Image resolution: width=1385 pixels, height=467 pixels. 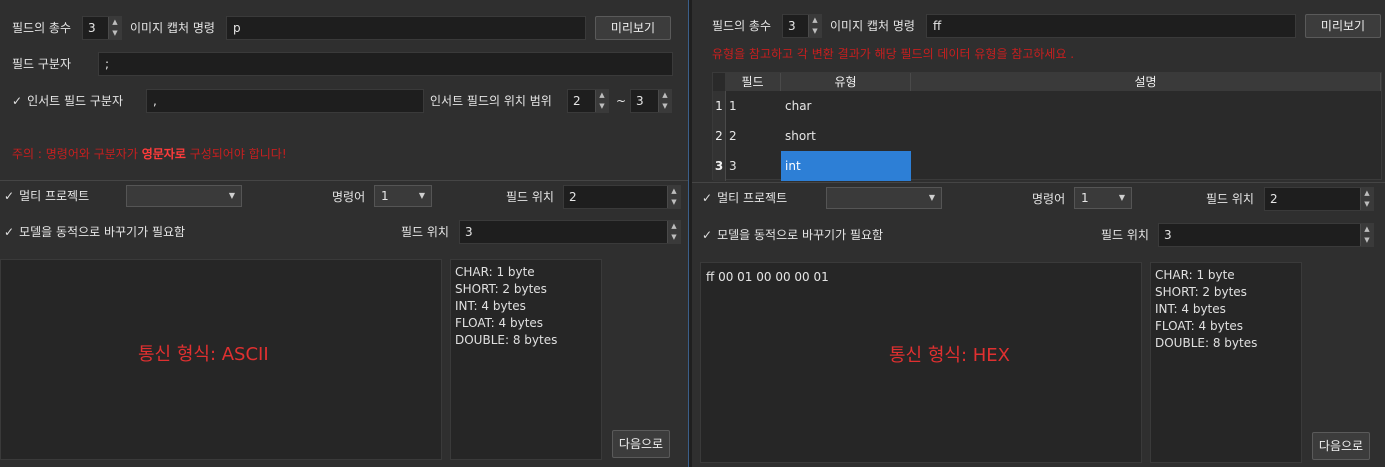 What do you see at coordinates (285, 101) in the screenshot?
I see `insert-sep-input: ,` at bounding box center [285, 101].